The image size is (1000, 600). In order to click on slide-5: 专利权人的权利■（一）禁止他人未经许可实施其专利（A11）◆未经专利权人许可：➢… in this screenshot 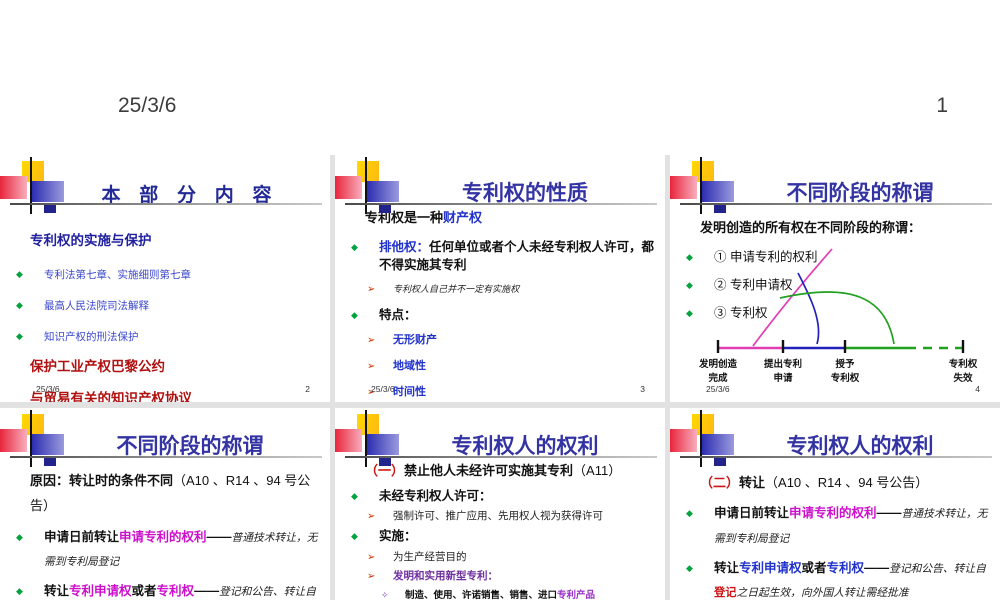, I will do `click(500, 504)`.